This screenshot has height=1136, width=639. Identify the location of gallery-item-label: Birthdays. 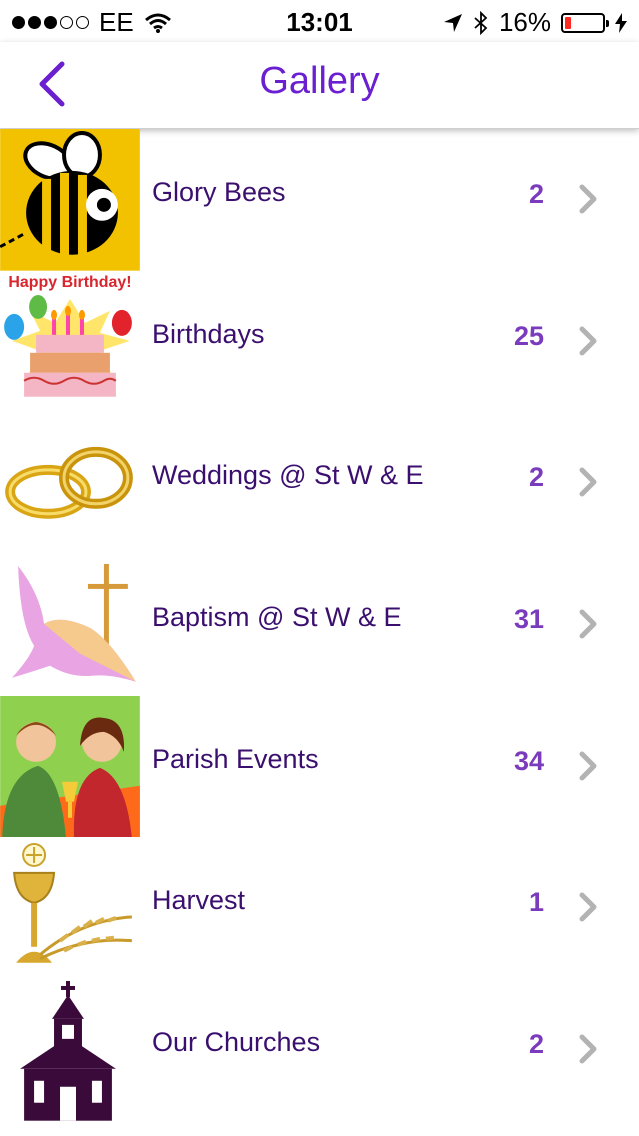
(208, 333).